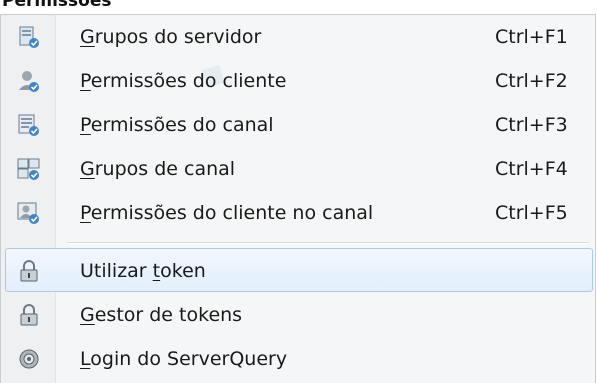 The width and height of the screenshot is (598, 383). I want to click on menu-item-channel-client-permissions: Permissões do cliente no canal Ctrl+F5, so click(298, 213).